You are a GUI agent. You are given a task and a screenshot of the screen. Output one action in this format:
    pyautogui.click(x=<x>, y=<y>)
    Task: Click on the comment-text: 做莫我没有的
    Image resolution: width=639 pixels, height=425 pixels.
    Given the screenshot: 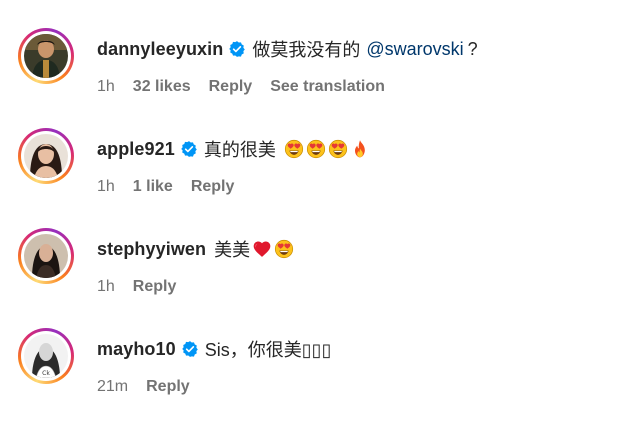 What is the action you would take?
    pyautogui.click(x=306, y=50)
    